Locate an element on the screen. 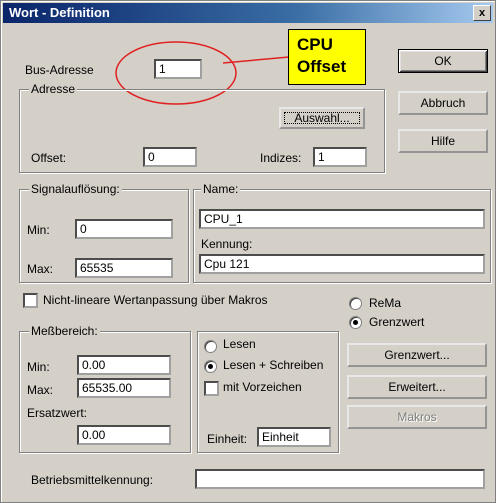 This screenshot has width=496, height=503. mb-min-label: Min: is located at coordinates (38, 367).